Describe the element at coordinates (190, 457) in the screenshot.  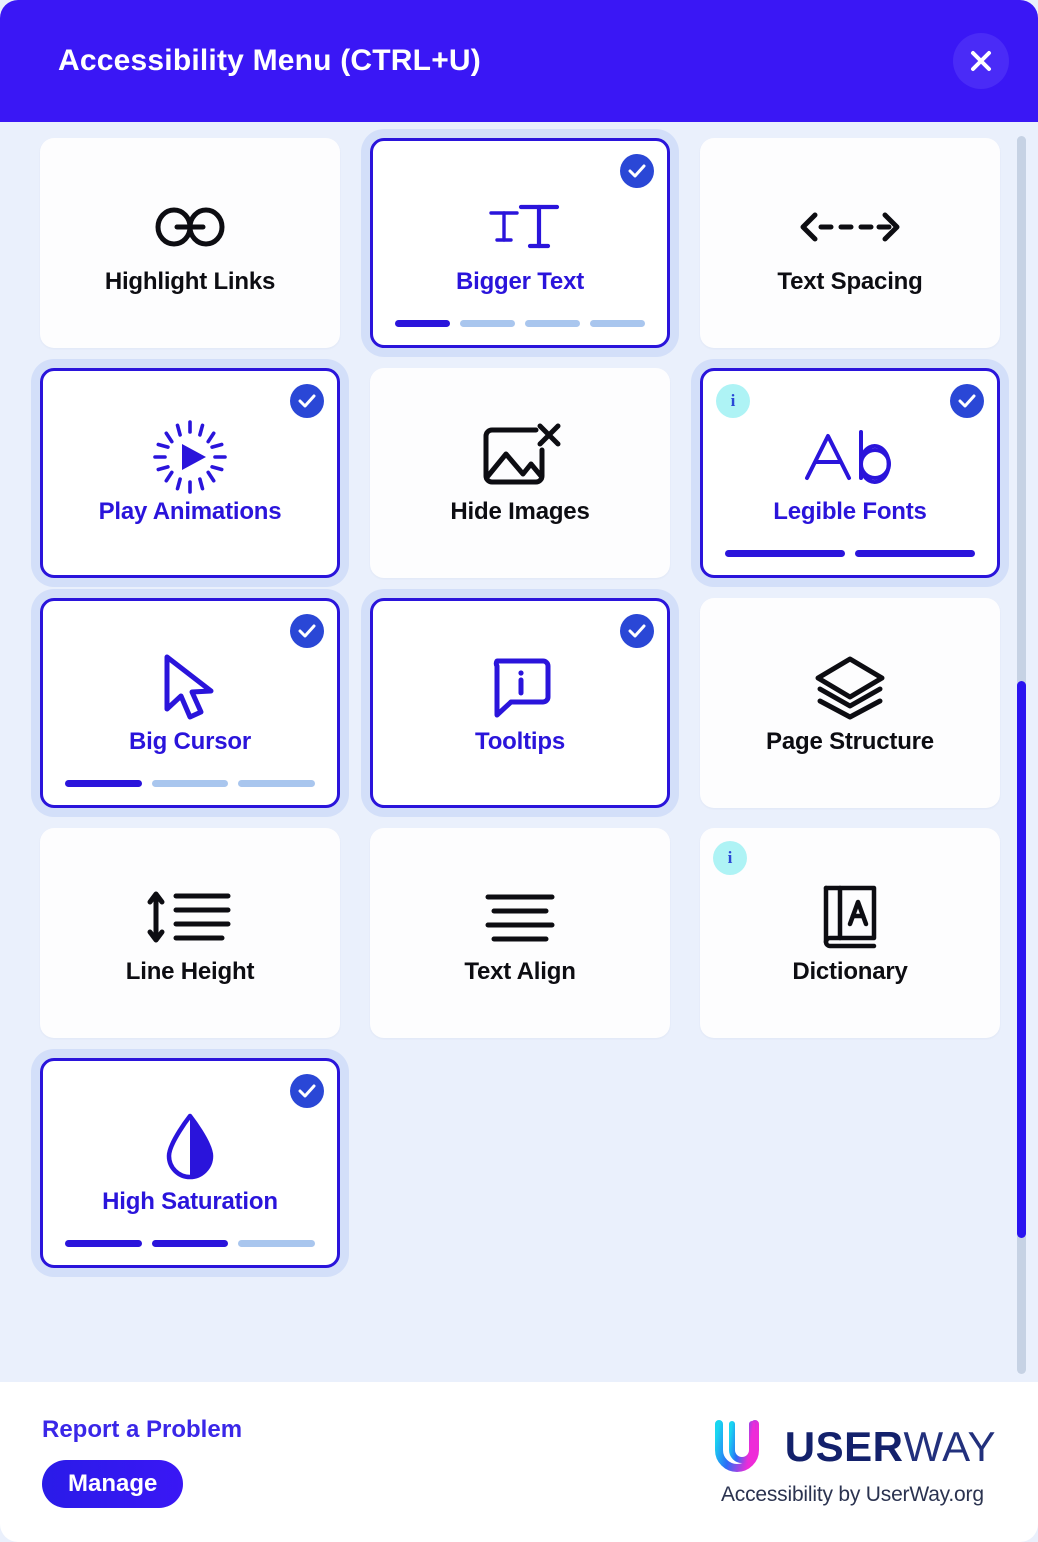
I see `play-animations-icon` at that location.